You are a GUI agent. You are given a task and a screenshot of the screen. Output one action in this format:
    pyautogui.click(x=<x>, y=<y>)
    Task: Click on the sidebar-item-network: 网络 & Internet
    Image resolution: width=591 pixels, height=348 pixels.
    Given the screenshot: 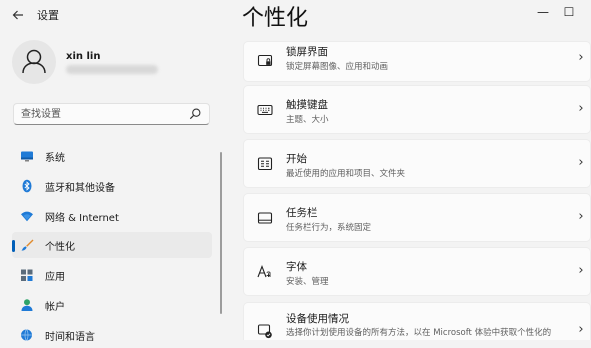 What is the action you would take?
    pyautogui.click(x=112, y=216)
    